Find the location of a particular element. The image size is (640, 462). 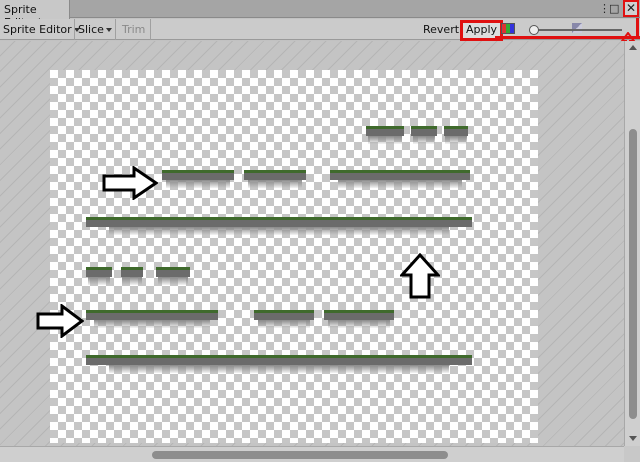

mipmap-icon is located at coordinates (577, 28).